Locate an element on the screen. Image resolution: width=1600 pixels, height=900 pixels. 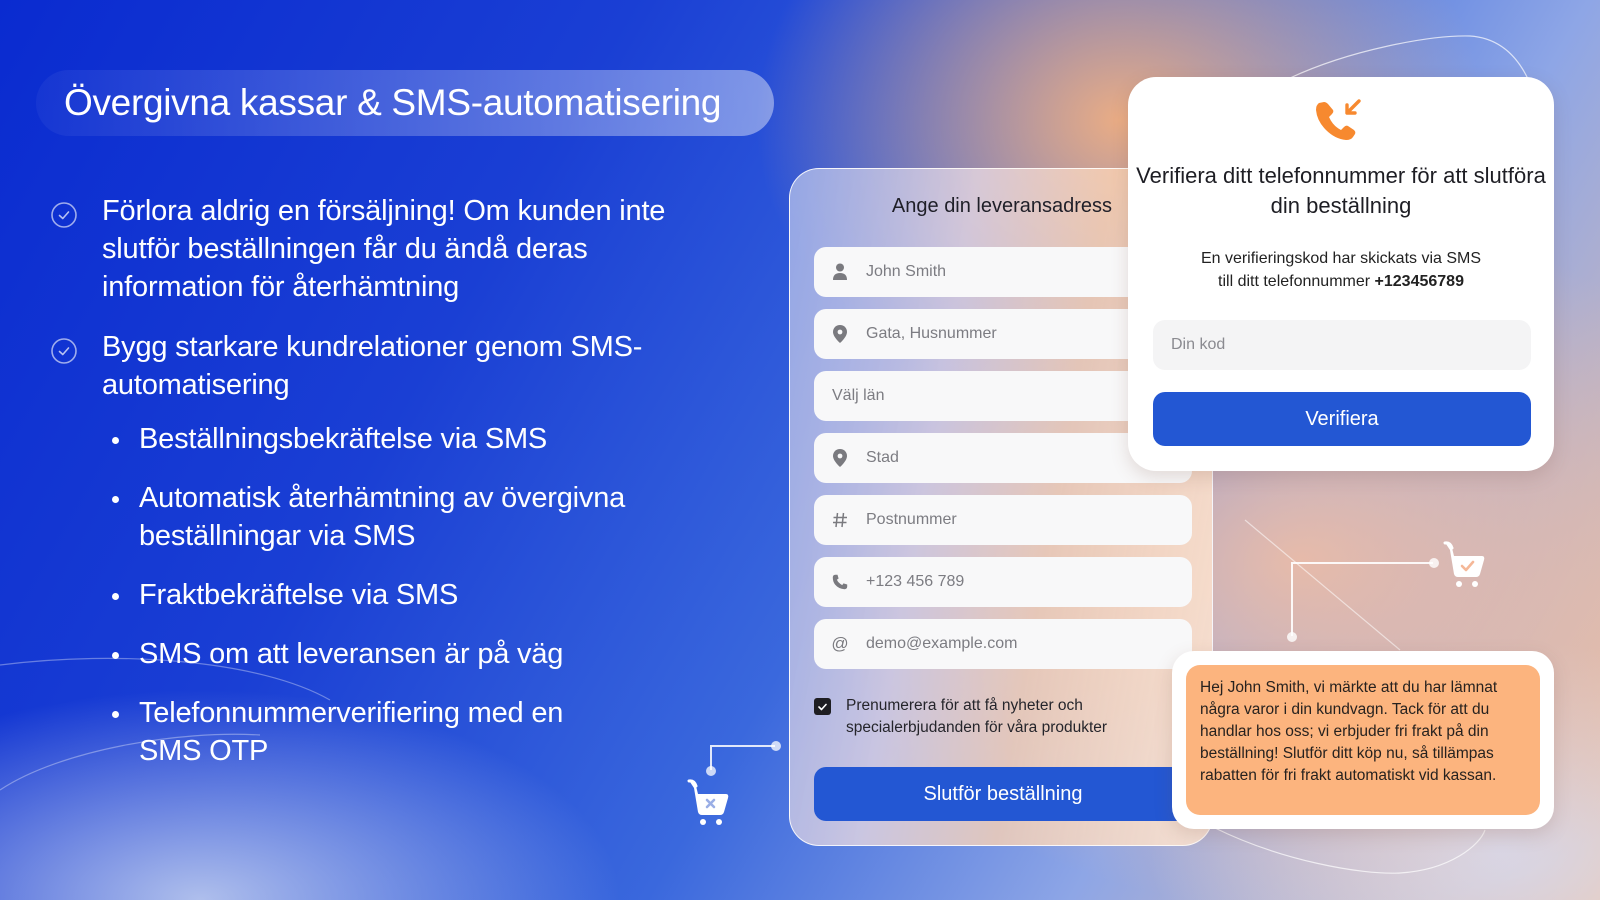
sub-feature-text: Telefonnummerverifiering med en SMS OTP is located at coordinates (351, 732).